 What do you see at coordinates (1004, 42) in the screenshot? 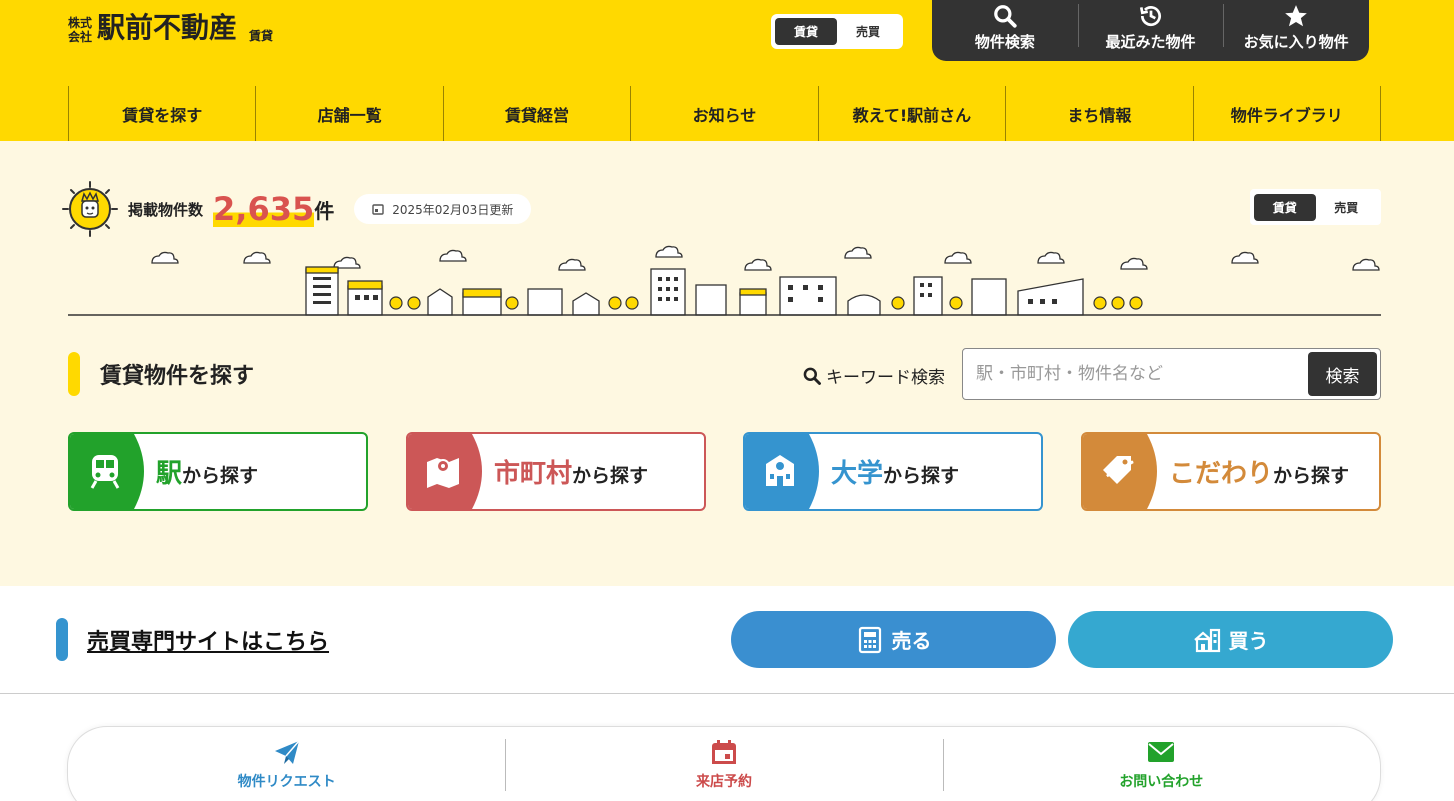
I see `property-search-label: 物件検索` at bounding box center [1004, 42].